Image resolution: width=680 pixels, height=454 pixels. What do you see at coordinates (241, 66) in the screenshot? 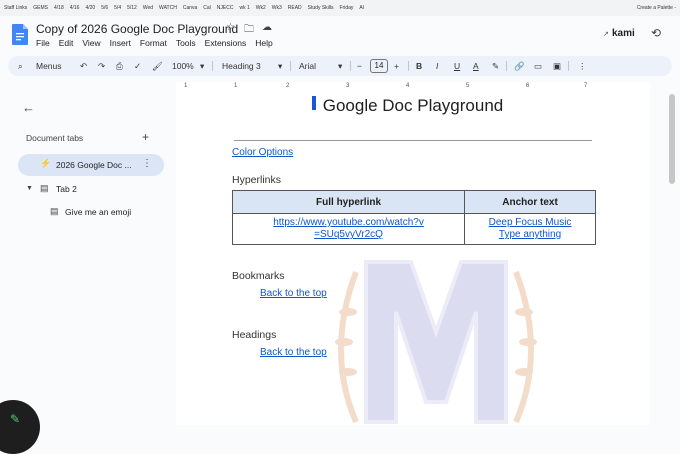
I see `style-select: Heading 3` at bounding box center [241, 66].